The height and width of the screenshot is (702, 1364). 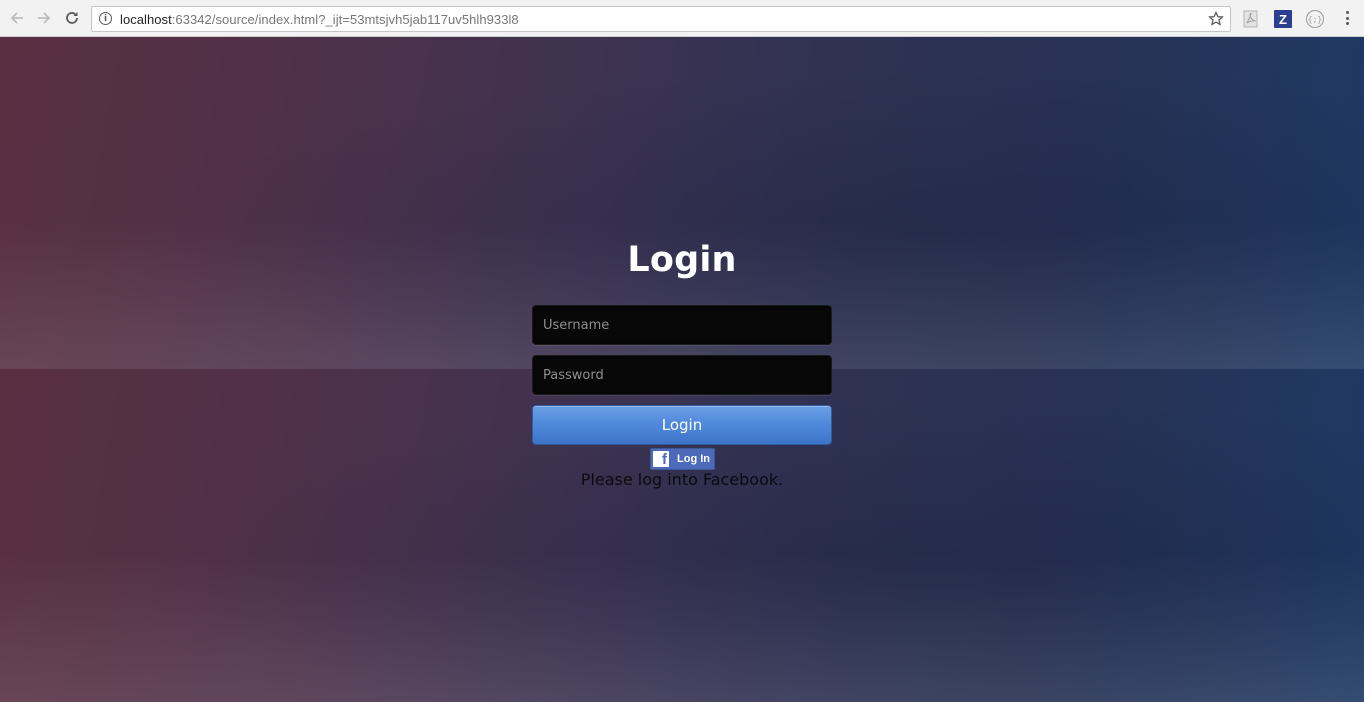 I want to click on username-input, so click(x=682, y=325).